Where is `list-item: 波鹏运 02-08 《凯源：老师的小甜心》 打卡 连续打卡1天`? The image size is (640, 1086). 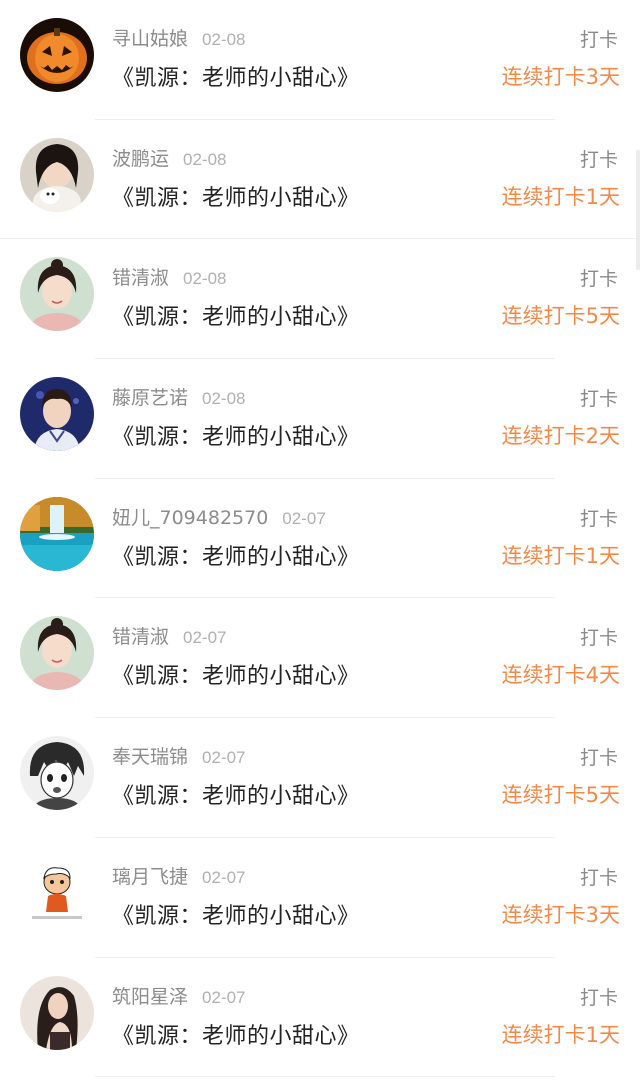
list-item: 波鹏运 02-08 《凯源：老师的小甜心》 打卡 连续打卡1天 is located at coordinates (320, 180).